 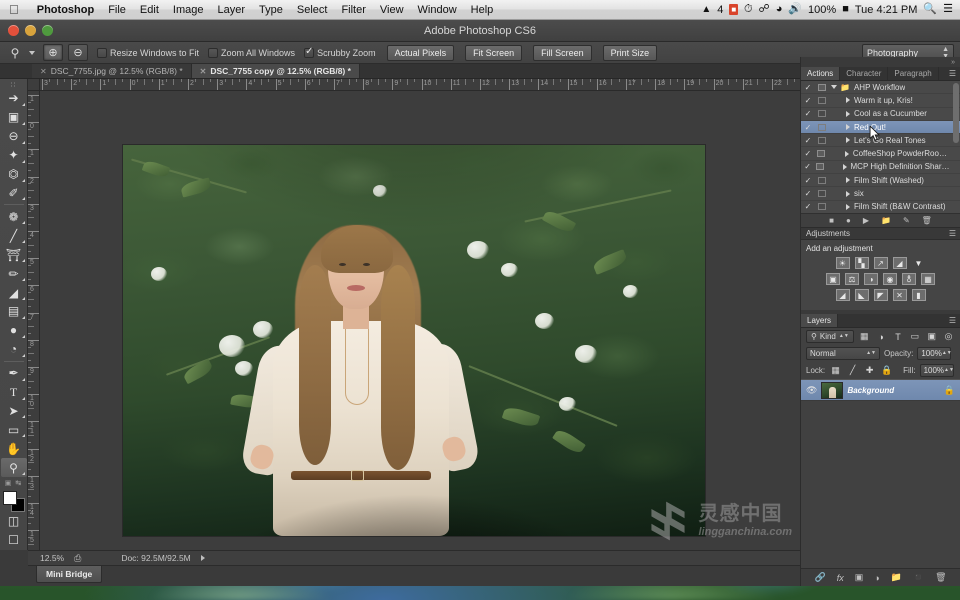 What do you see at coordinates (78, 52) in the screenshot?
I see `zoom-out-icon: ⊖` at bounding box center [78, 52].